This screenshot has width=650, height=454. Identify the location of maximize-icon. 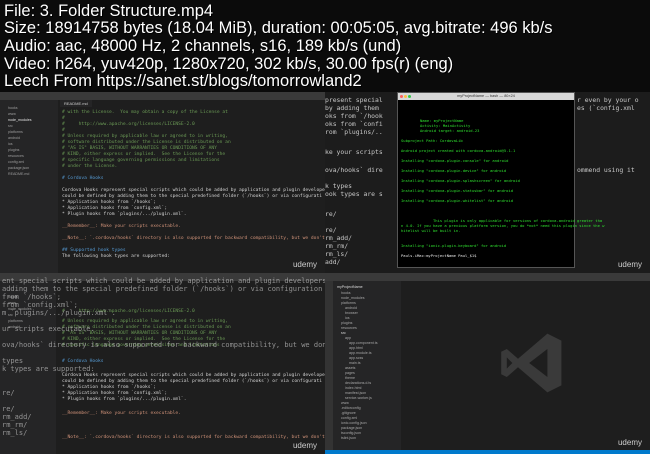
(409, 96).